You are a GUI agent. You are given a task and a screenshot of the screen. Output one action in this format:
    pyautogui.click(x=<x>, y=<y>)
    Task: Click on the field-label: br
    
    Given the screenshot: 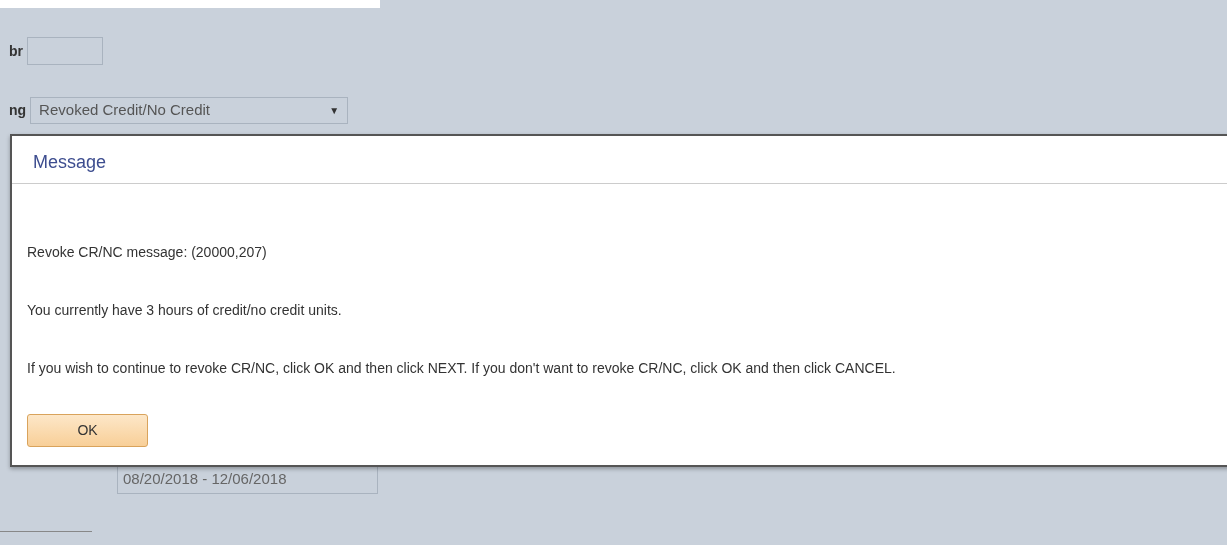 What is the action you would take?
    pyautogui.click(x=16, y=51)
    